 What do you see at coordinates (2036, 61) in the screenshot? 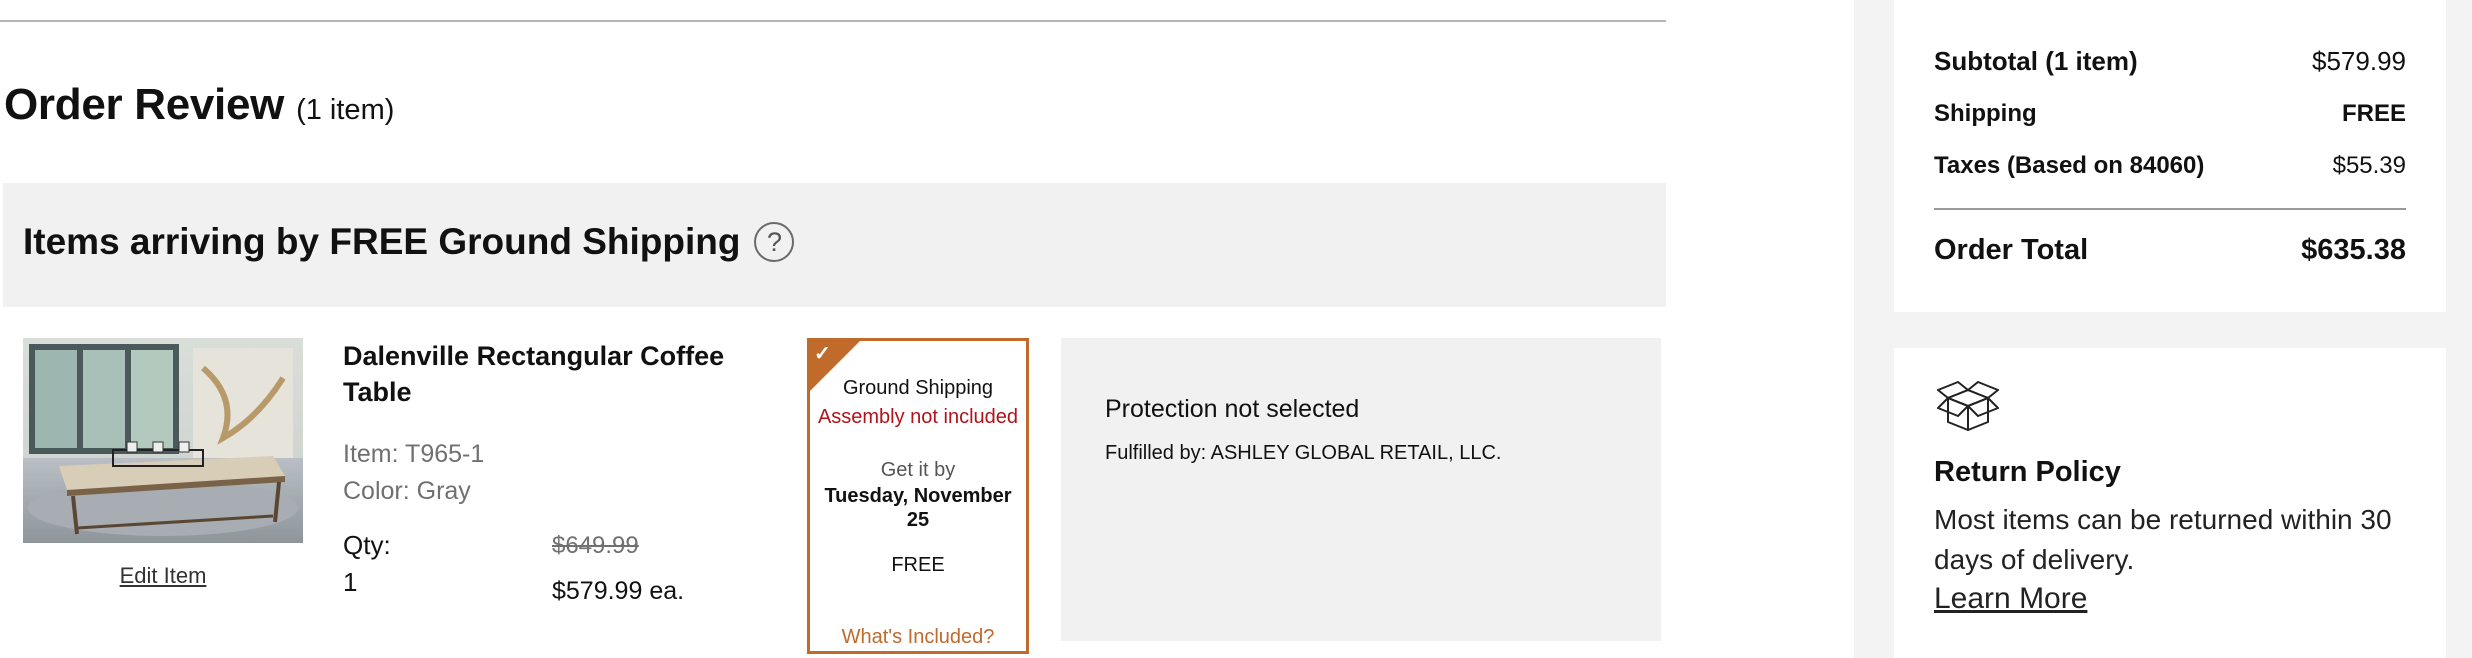
I see `subtotal-label: Subtotal (1 item)` at bounding box center [2036, 61].